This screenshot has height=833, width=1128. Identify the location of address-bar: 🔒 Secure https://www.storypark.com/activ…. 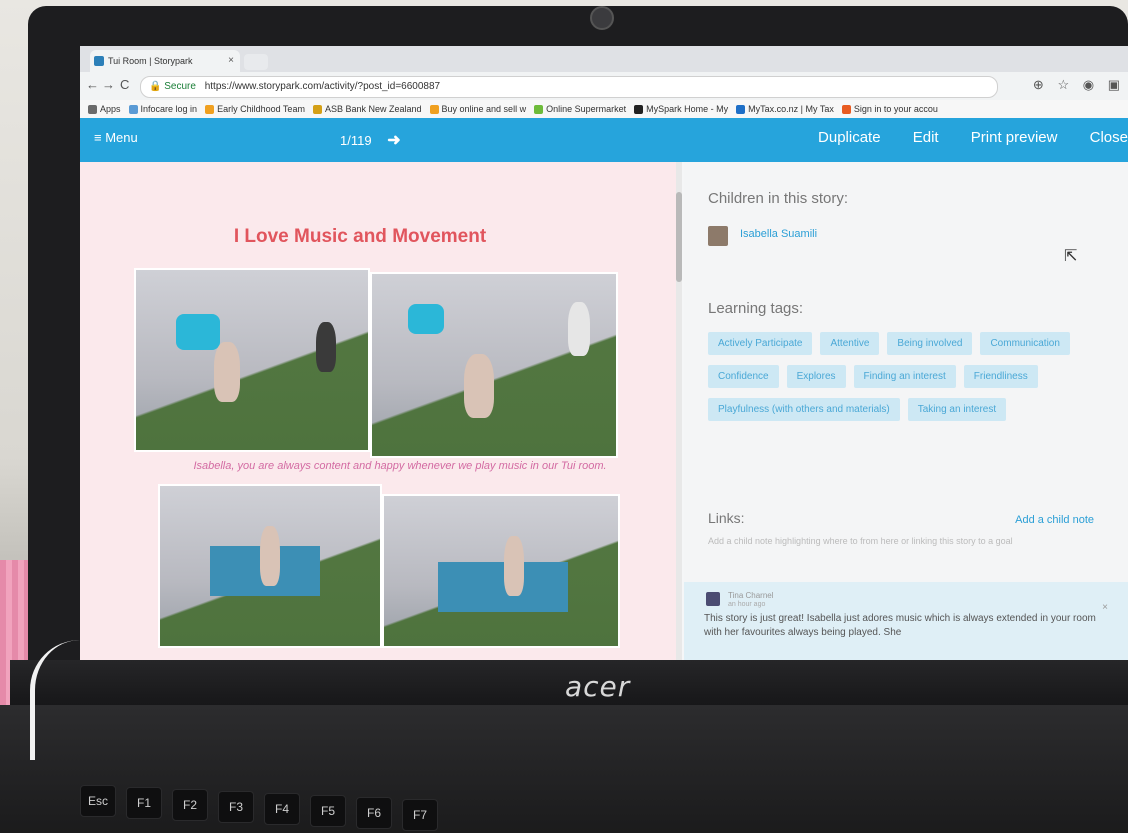
(569, 87).